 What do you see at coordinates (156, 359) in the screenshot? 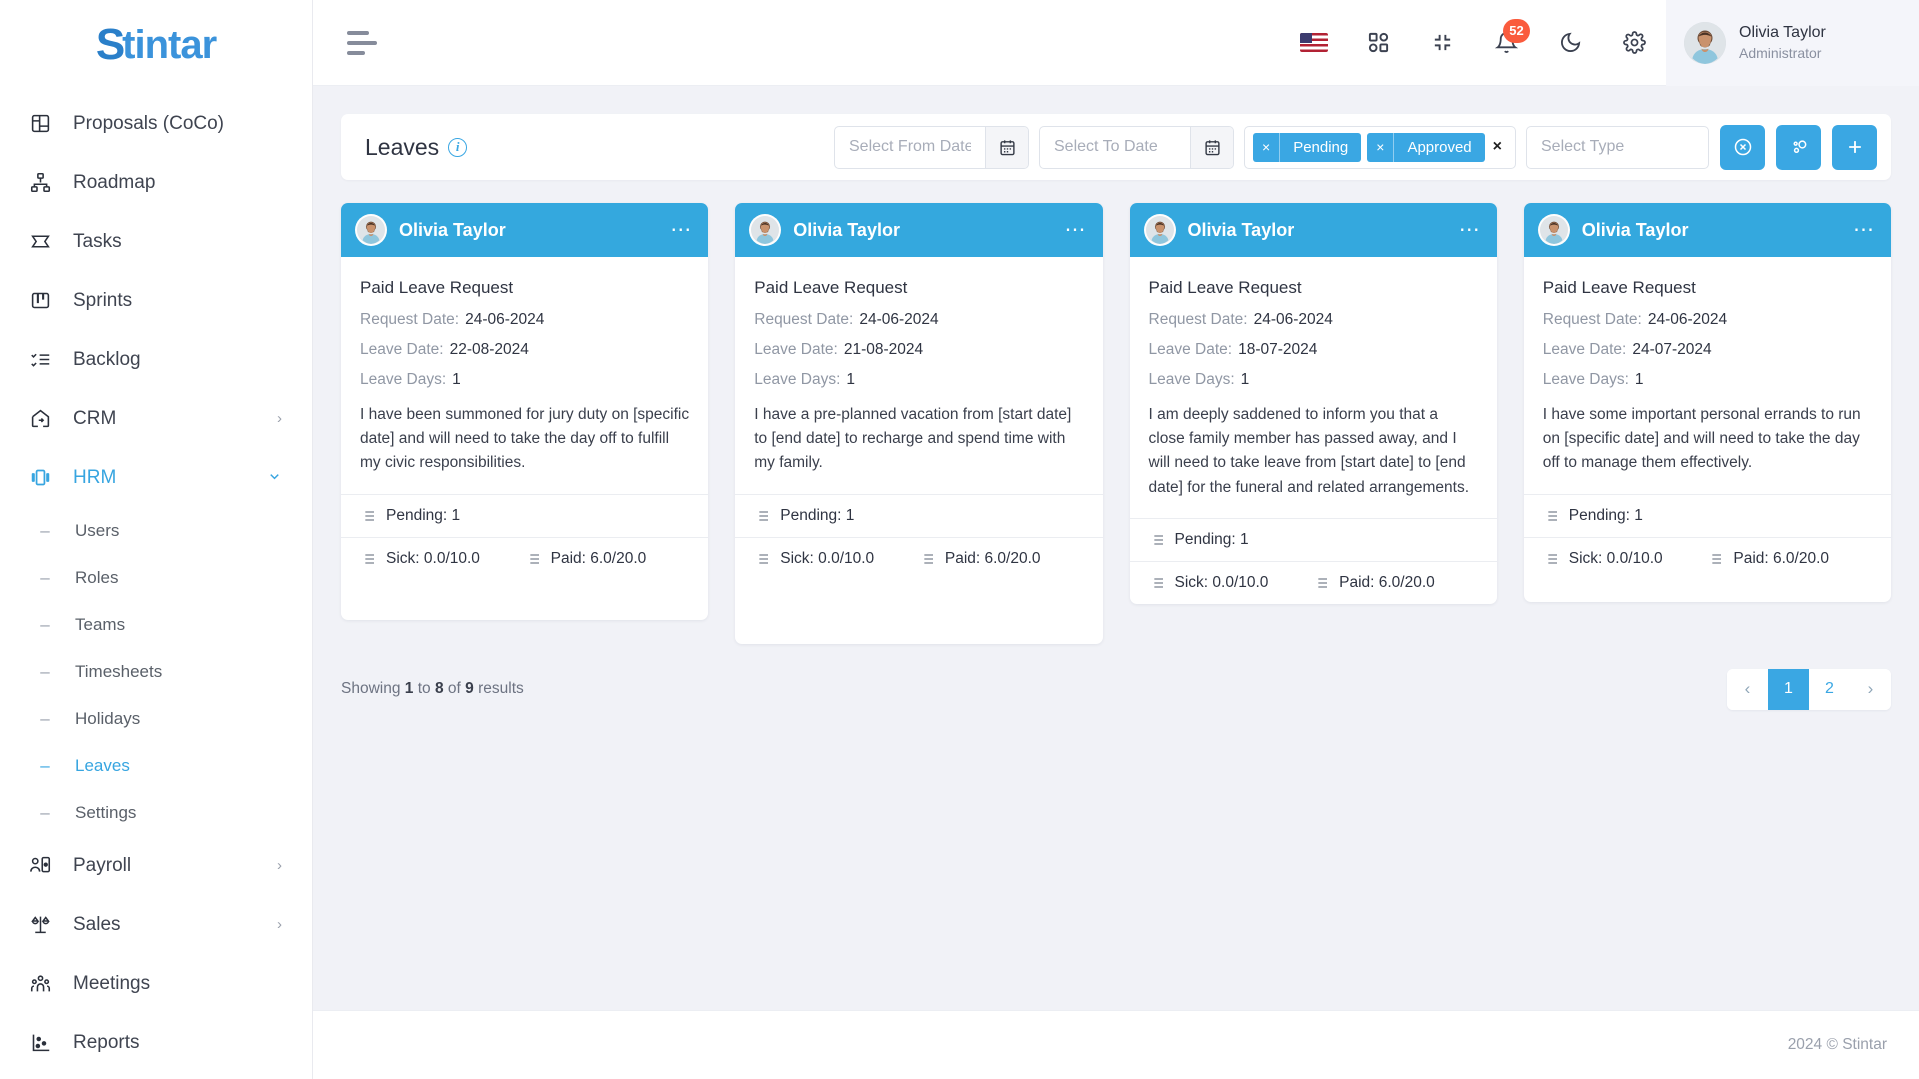
I see `sidebar-item-backlog: Backlog` at bounding box center [156, 359].